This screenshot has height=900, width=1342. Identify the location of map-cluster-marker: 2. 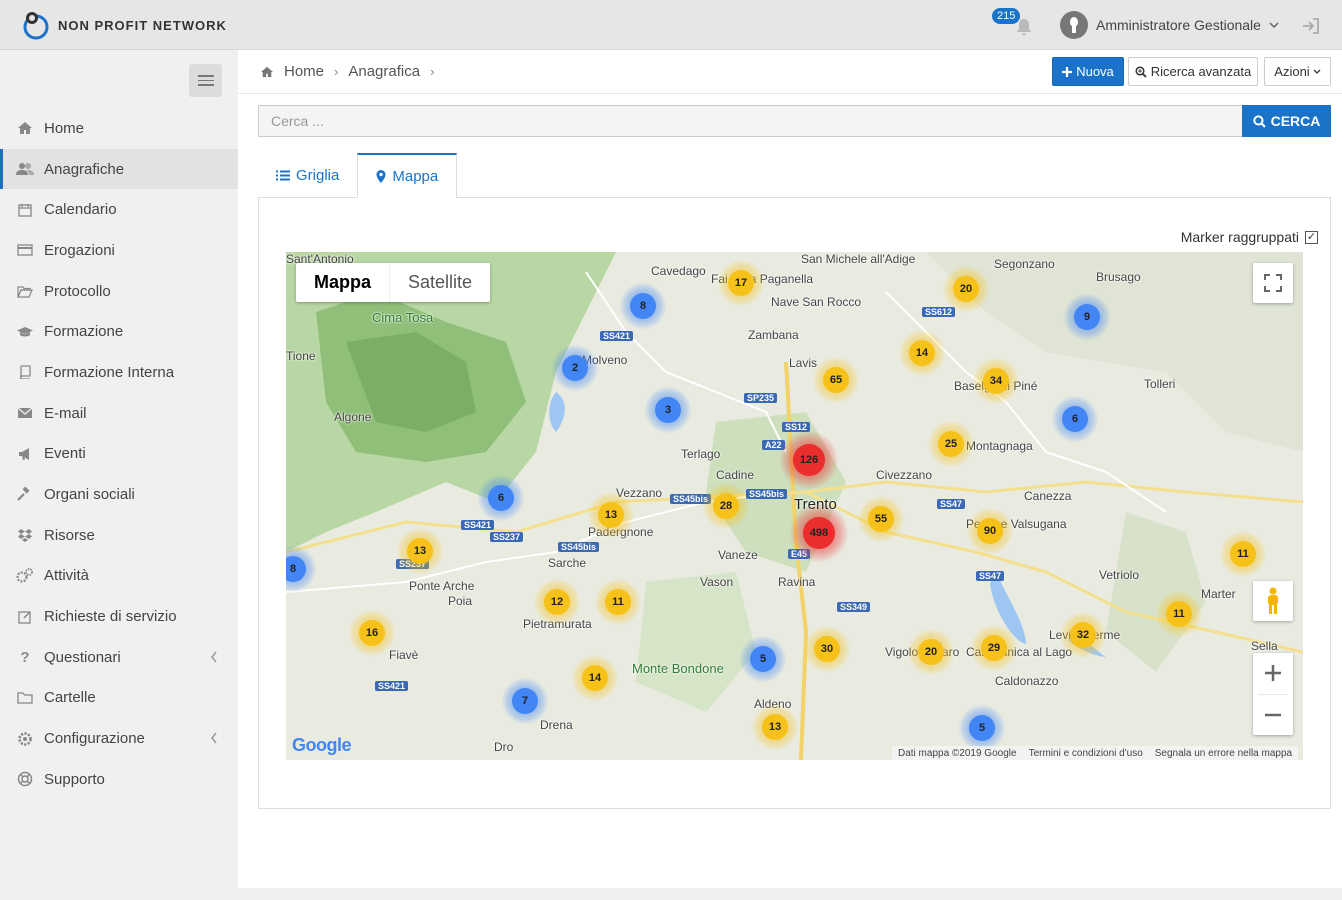
(575, 368).